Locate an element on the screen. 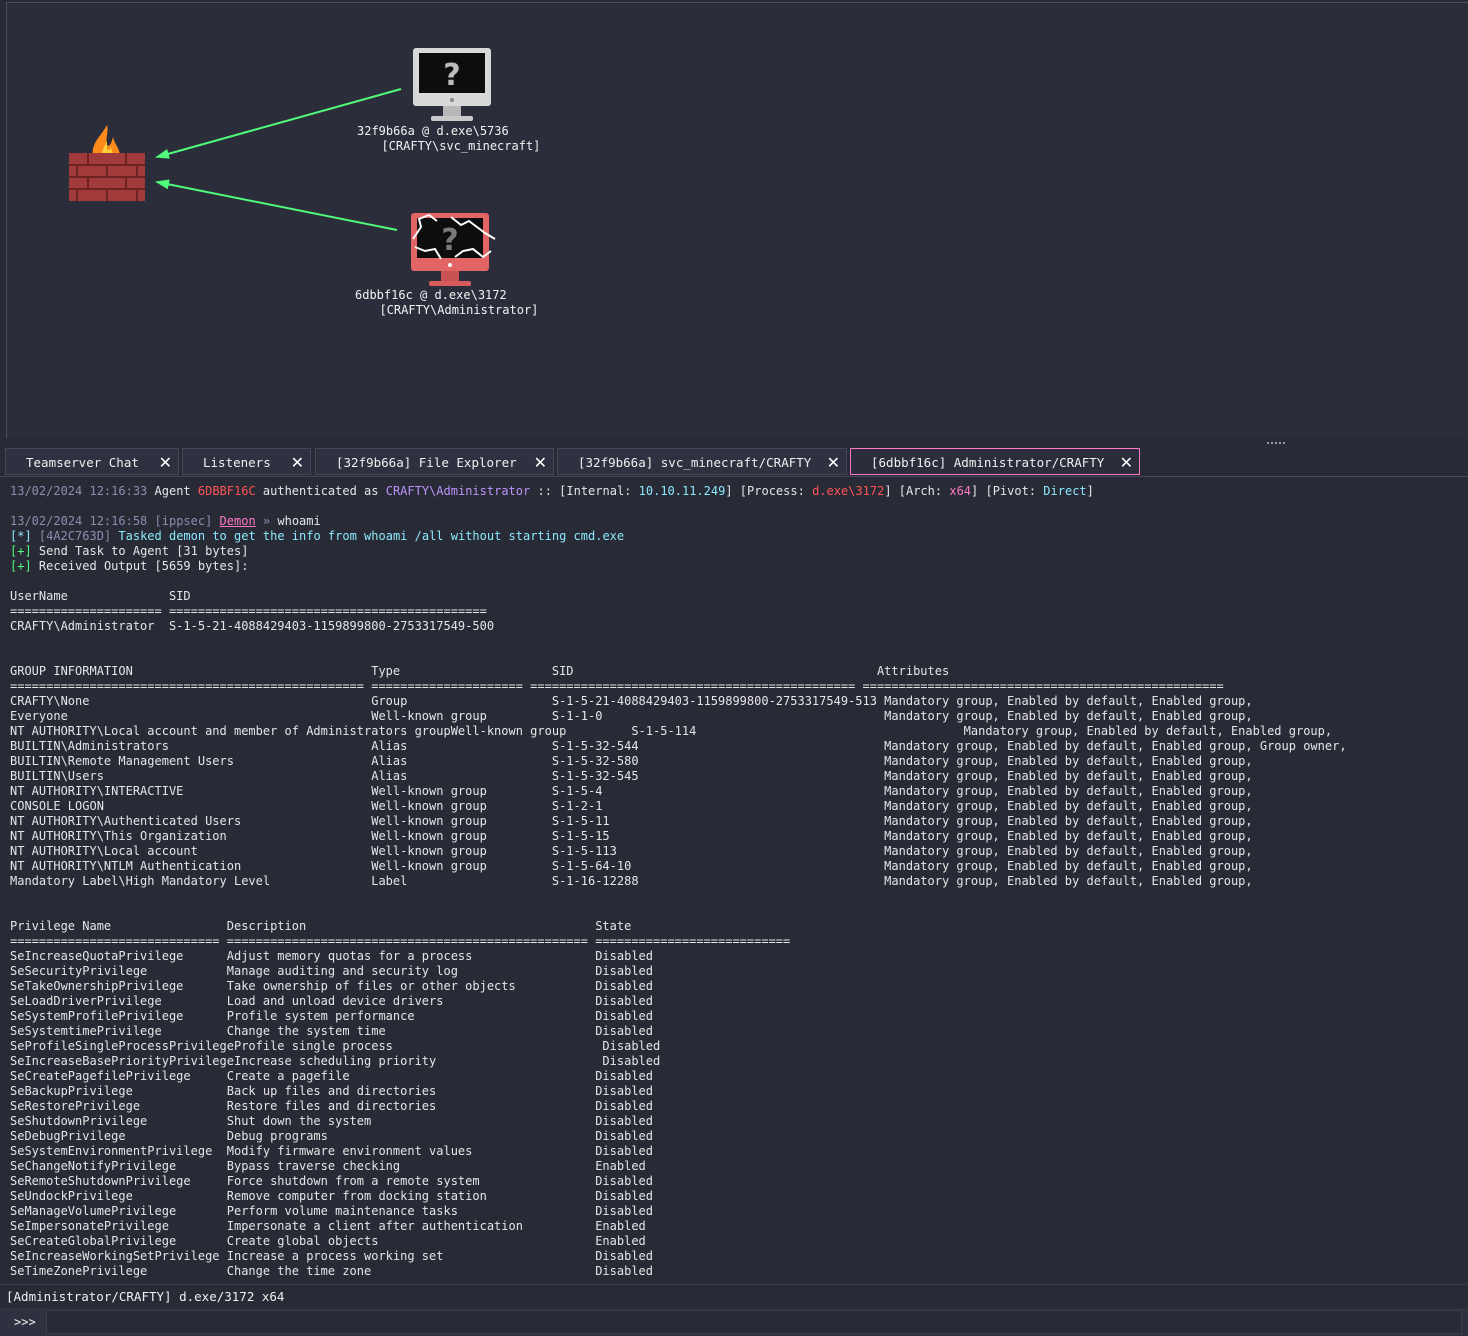 This screenshot has width=1468, height=1336. tab-label: [6dbbf16c] Administrator/CRAFTY is located at coordinates (988, 462).